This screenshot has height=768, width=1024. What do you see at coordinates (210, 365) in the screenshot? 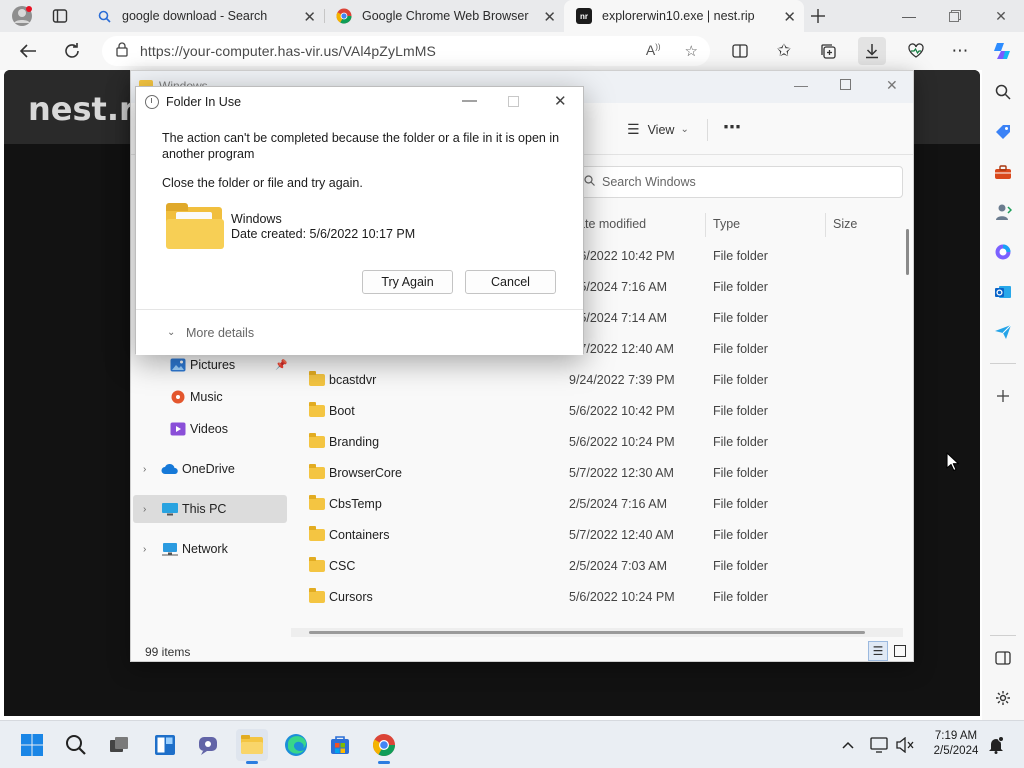
I see `nav-item-pictures: Pictures 📌` at bounding box center [210, 365].